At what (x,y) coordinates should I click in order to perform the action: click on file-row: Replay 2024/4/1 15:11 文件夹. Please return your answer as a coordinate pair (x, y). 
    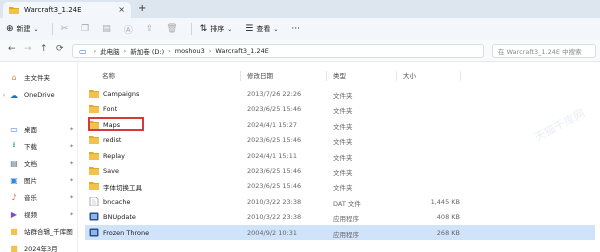
    Looking at the image, I should click on (340, 155).